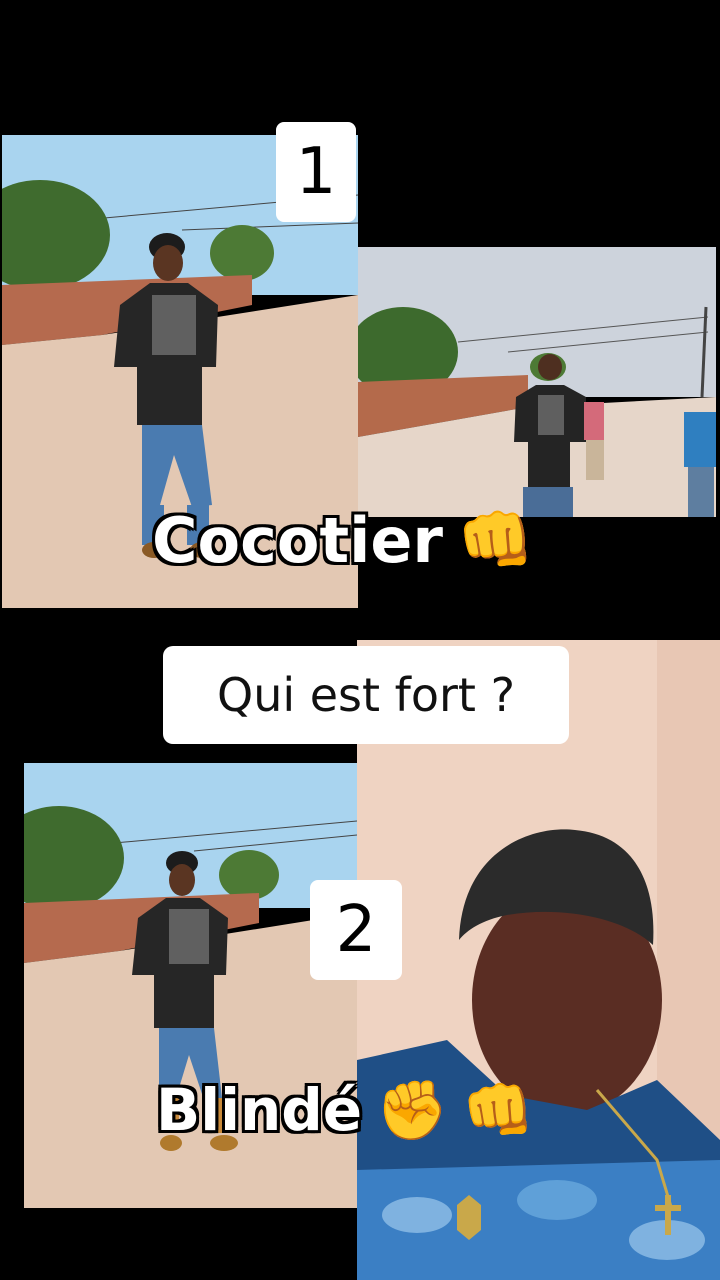 This screenshot has width=720, height=1280. I want to click on caption-cocotier-text: Cocotier, so click(297, 540).